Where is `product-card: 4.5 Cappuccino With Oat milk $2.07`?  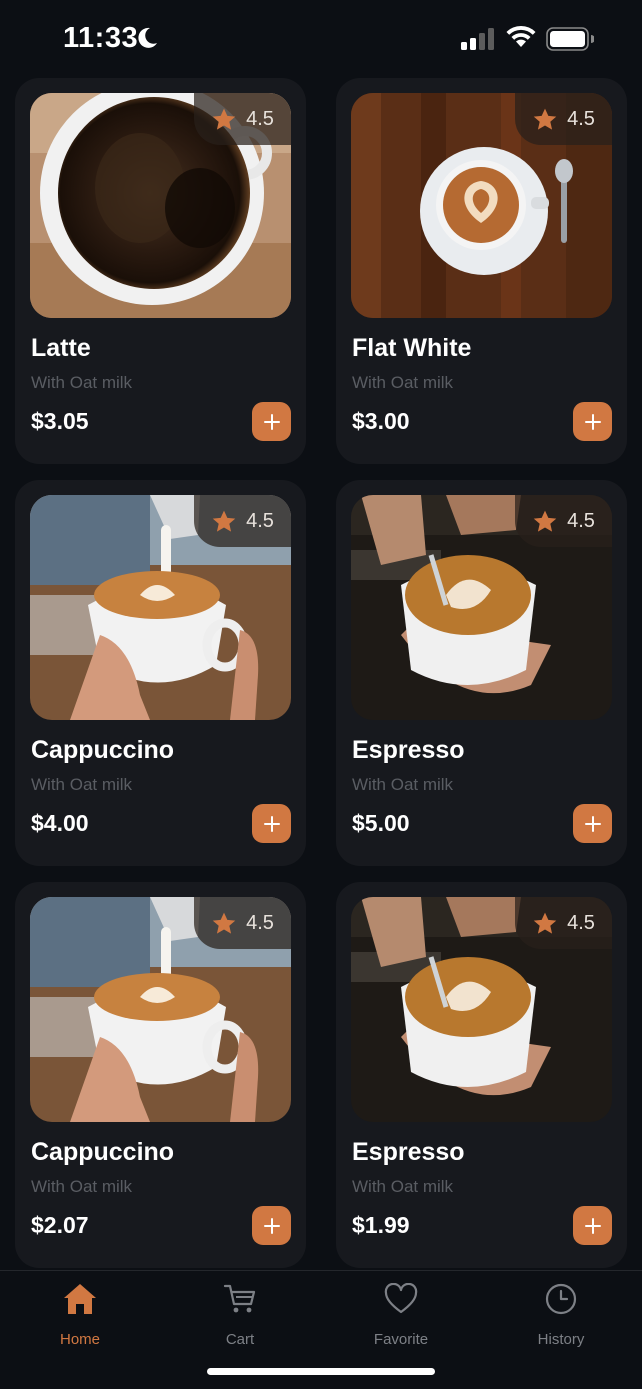
product-card: 4.5 Cappuccino With Oat milk $2.07 is located at coordinates (160, 1075).